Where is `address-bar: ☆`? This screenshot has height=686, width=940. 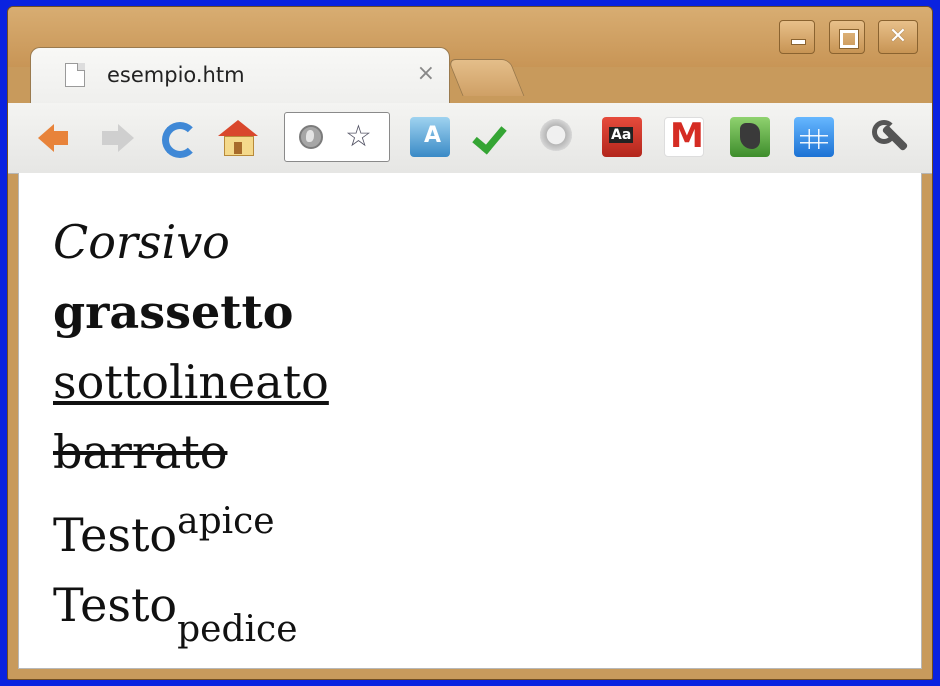 address-bar: ☆ is located at coordinates (337, 137).